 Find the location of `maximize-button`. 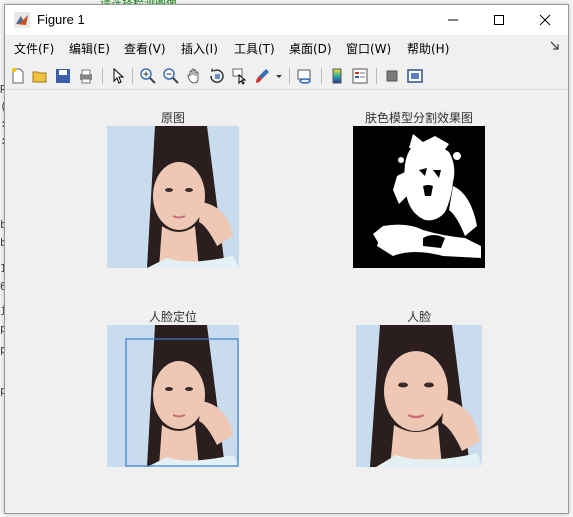

maximize-button is located at coordinates (499, 20).